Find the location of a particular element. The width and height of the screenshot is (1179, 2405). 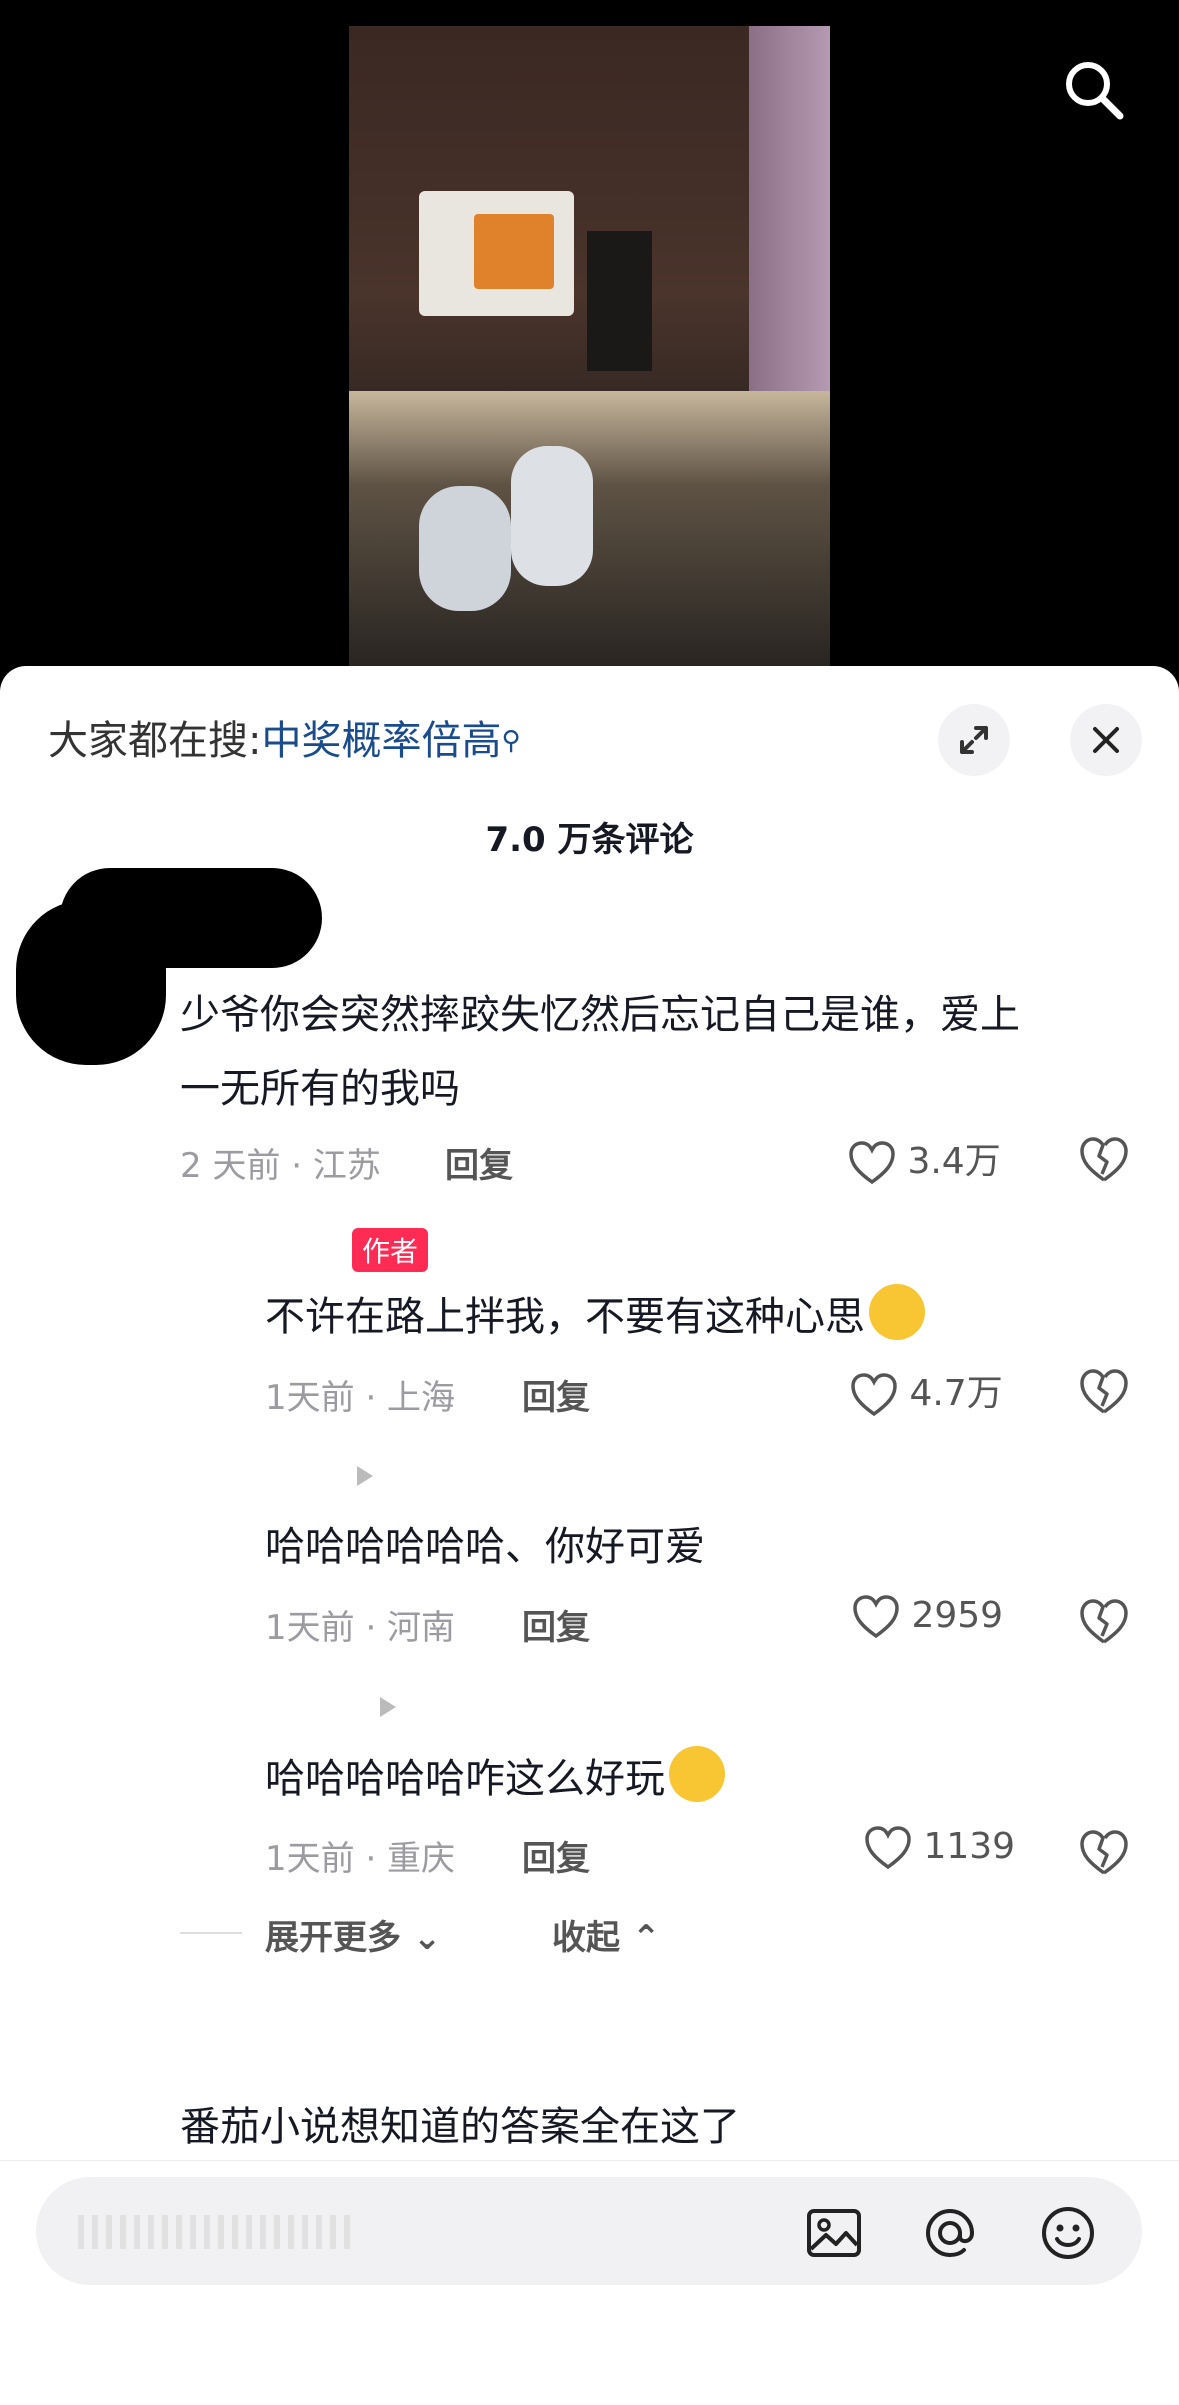

search-icon is located at coordinates (1094, 90).